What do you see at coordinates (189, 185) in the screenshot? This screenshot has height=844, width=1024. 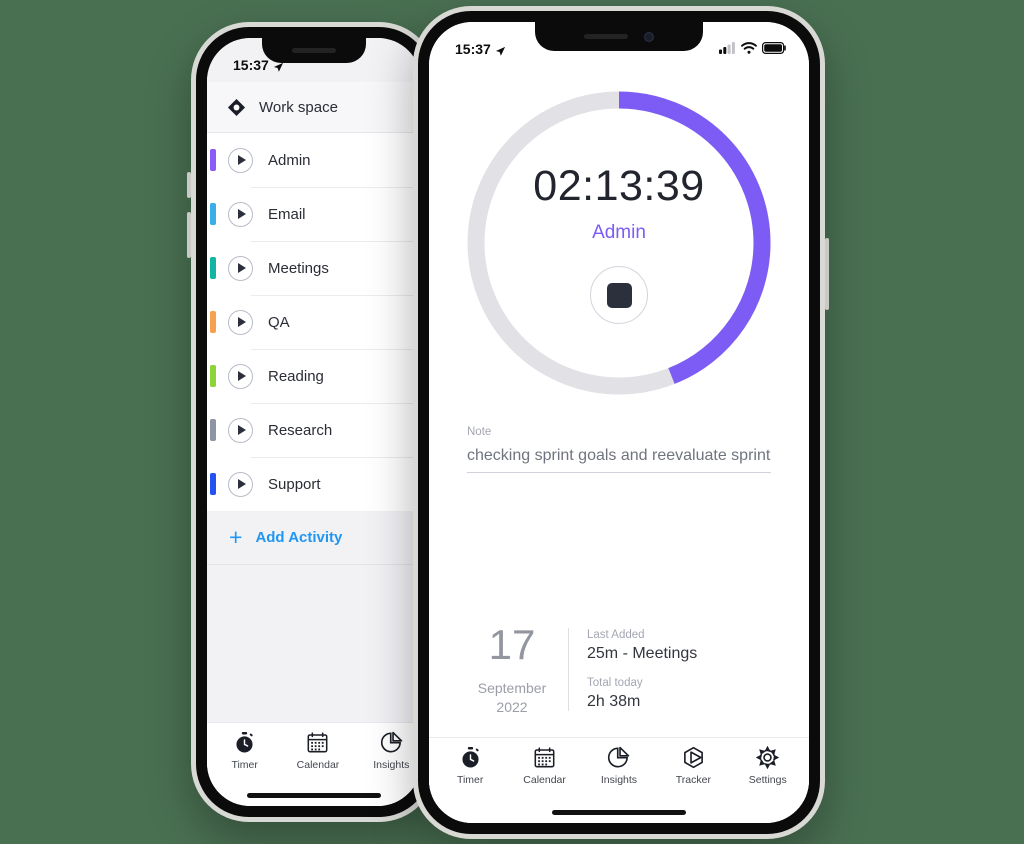 I see `volume-up-button` at bounding box center [189, 185].